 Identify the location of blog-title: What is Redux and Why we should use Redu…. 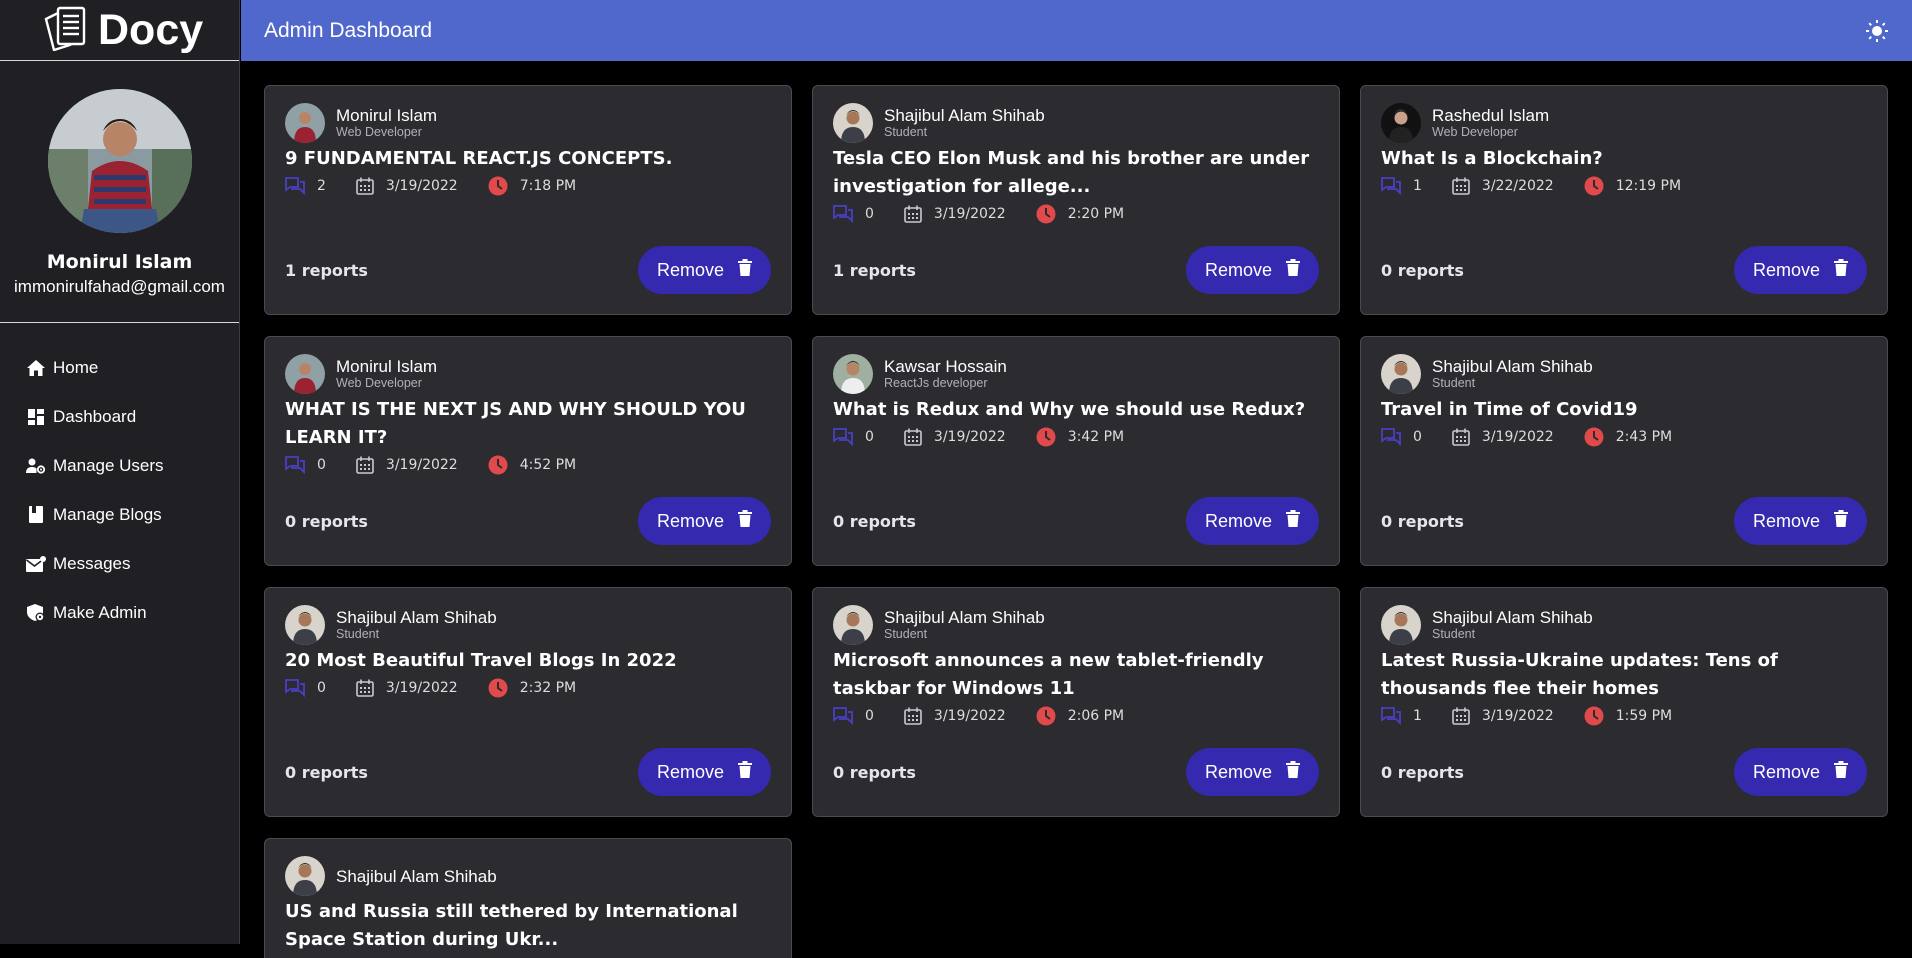
(1076, 410).